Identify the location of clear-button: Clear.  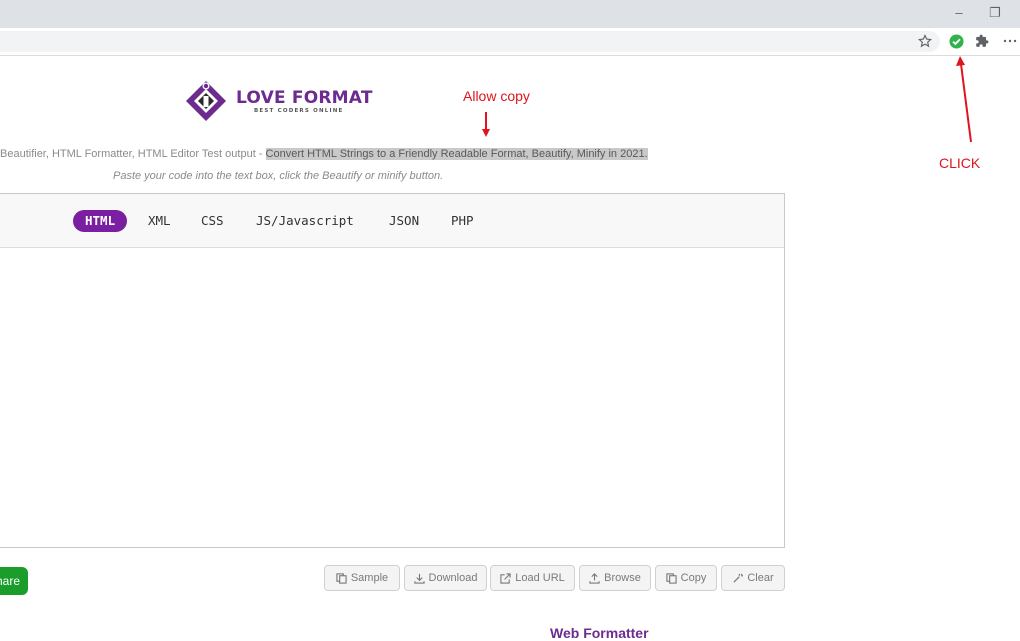
(753, 578).